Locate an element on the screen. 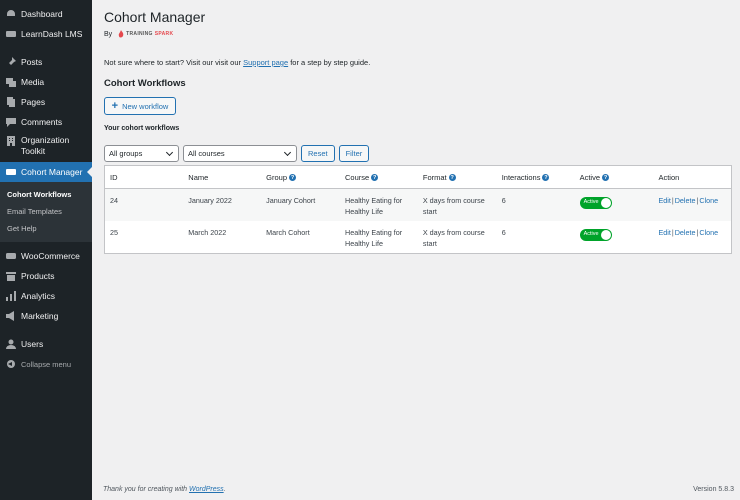  filter-bar: All groups All courses Reset Filter is located at coordinates (237, 153).